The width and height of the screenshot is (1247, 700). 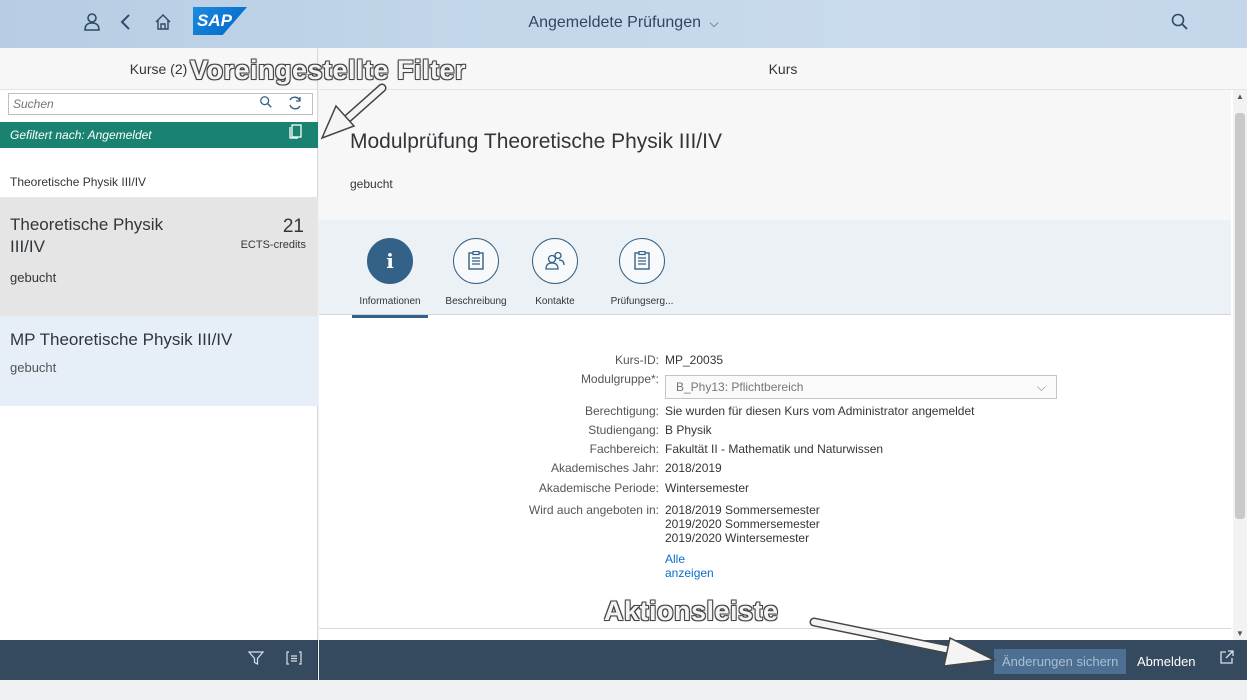 I want to click on app-title: Angemeldete Prüfungen, so click(x=614, y=22).